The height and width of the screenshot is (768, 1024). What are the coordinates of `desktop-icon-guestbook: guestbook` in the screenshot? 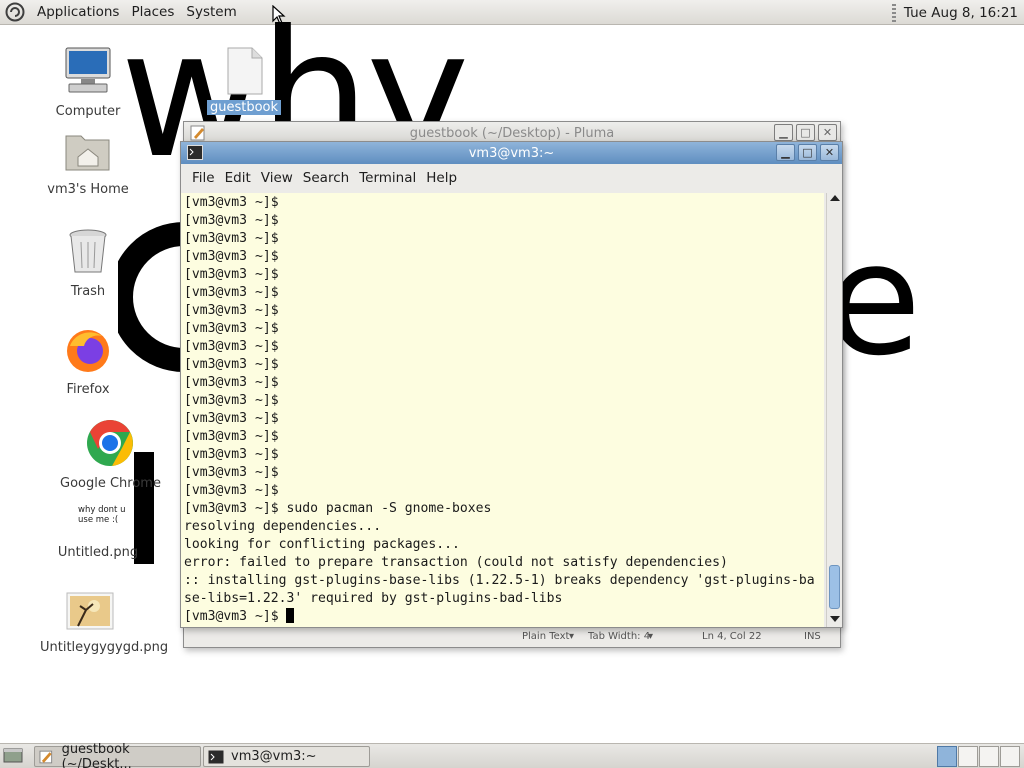 It's located at (244, 80).